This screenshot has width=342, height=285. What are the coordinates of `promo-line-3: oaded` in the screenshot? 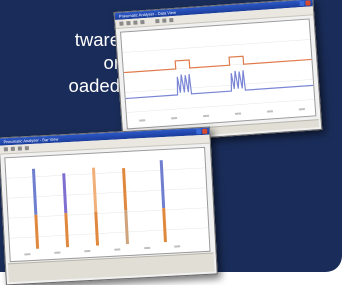 It's located at (94, 85).